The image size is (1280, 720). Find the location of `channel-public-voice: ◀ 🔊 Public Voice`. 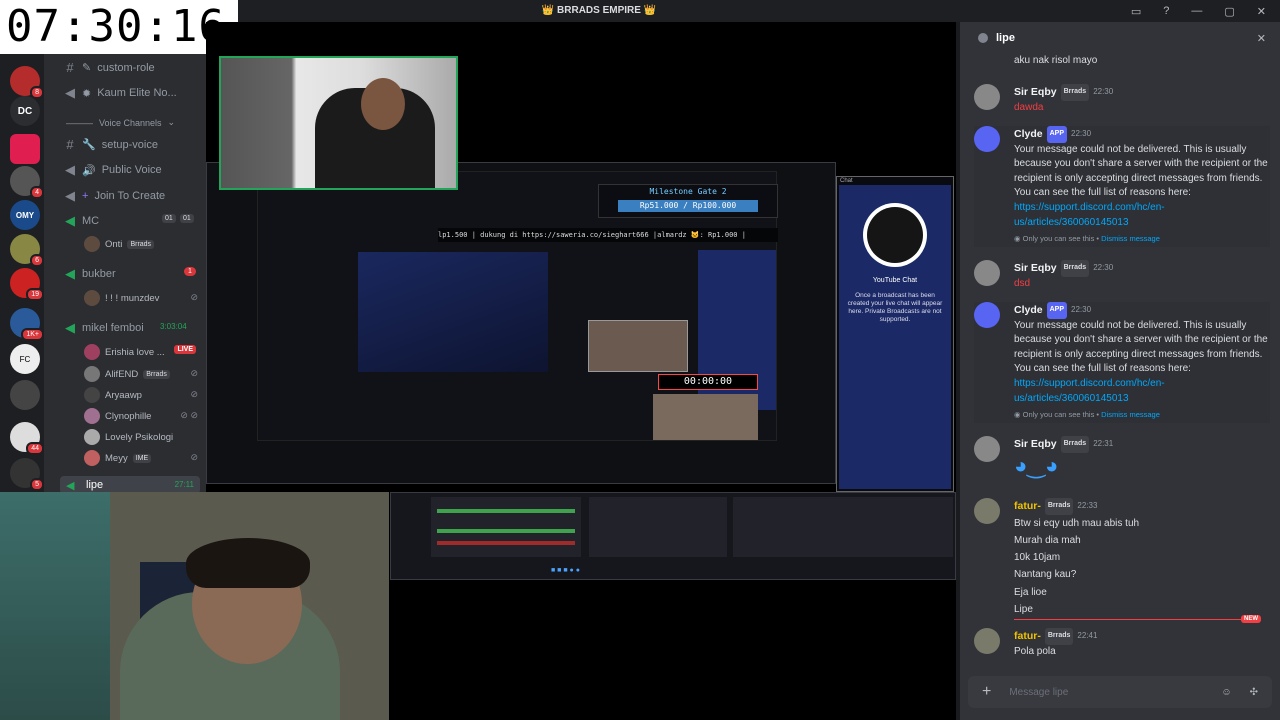

channel-public-voice: ◀ 🔊 Public Voice is located at coordinates (113, 170).